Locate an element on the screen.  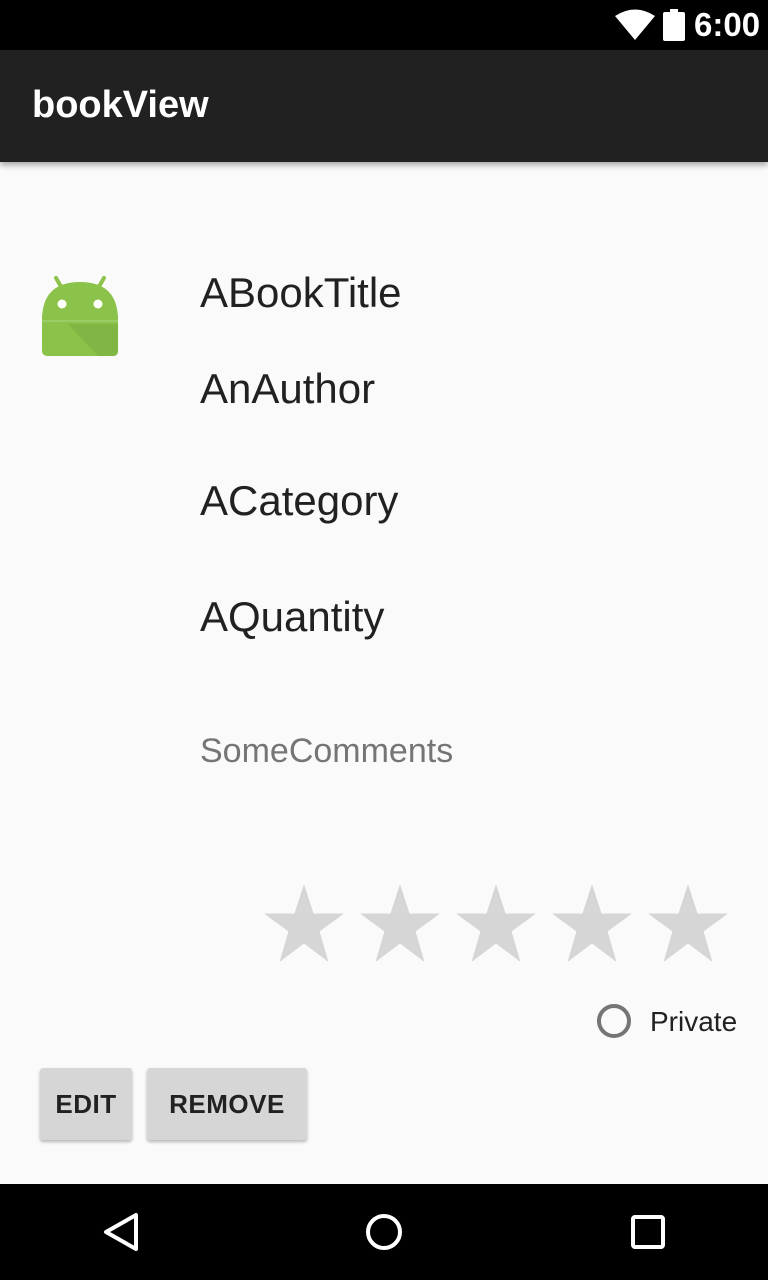
edit-button: EDIT is located at coordinates (86, 1104).